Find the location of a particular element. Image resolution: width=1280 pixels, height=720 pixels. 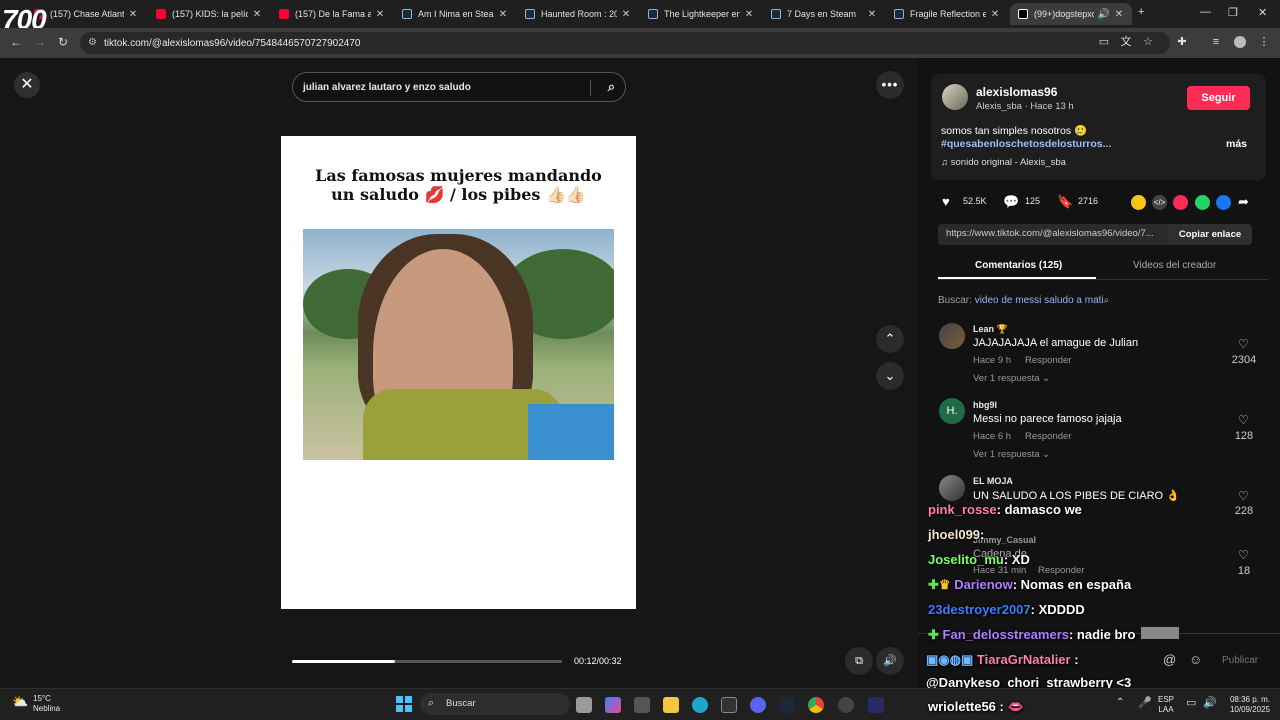

tab-comments: Comentarios (125) is located at coordinates (1018, 265).